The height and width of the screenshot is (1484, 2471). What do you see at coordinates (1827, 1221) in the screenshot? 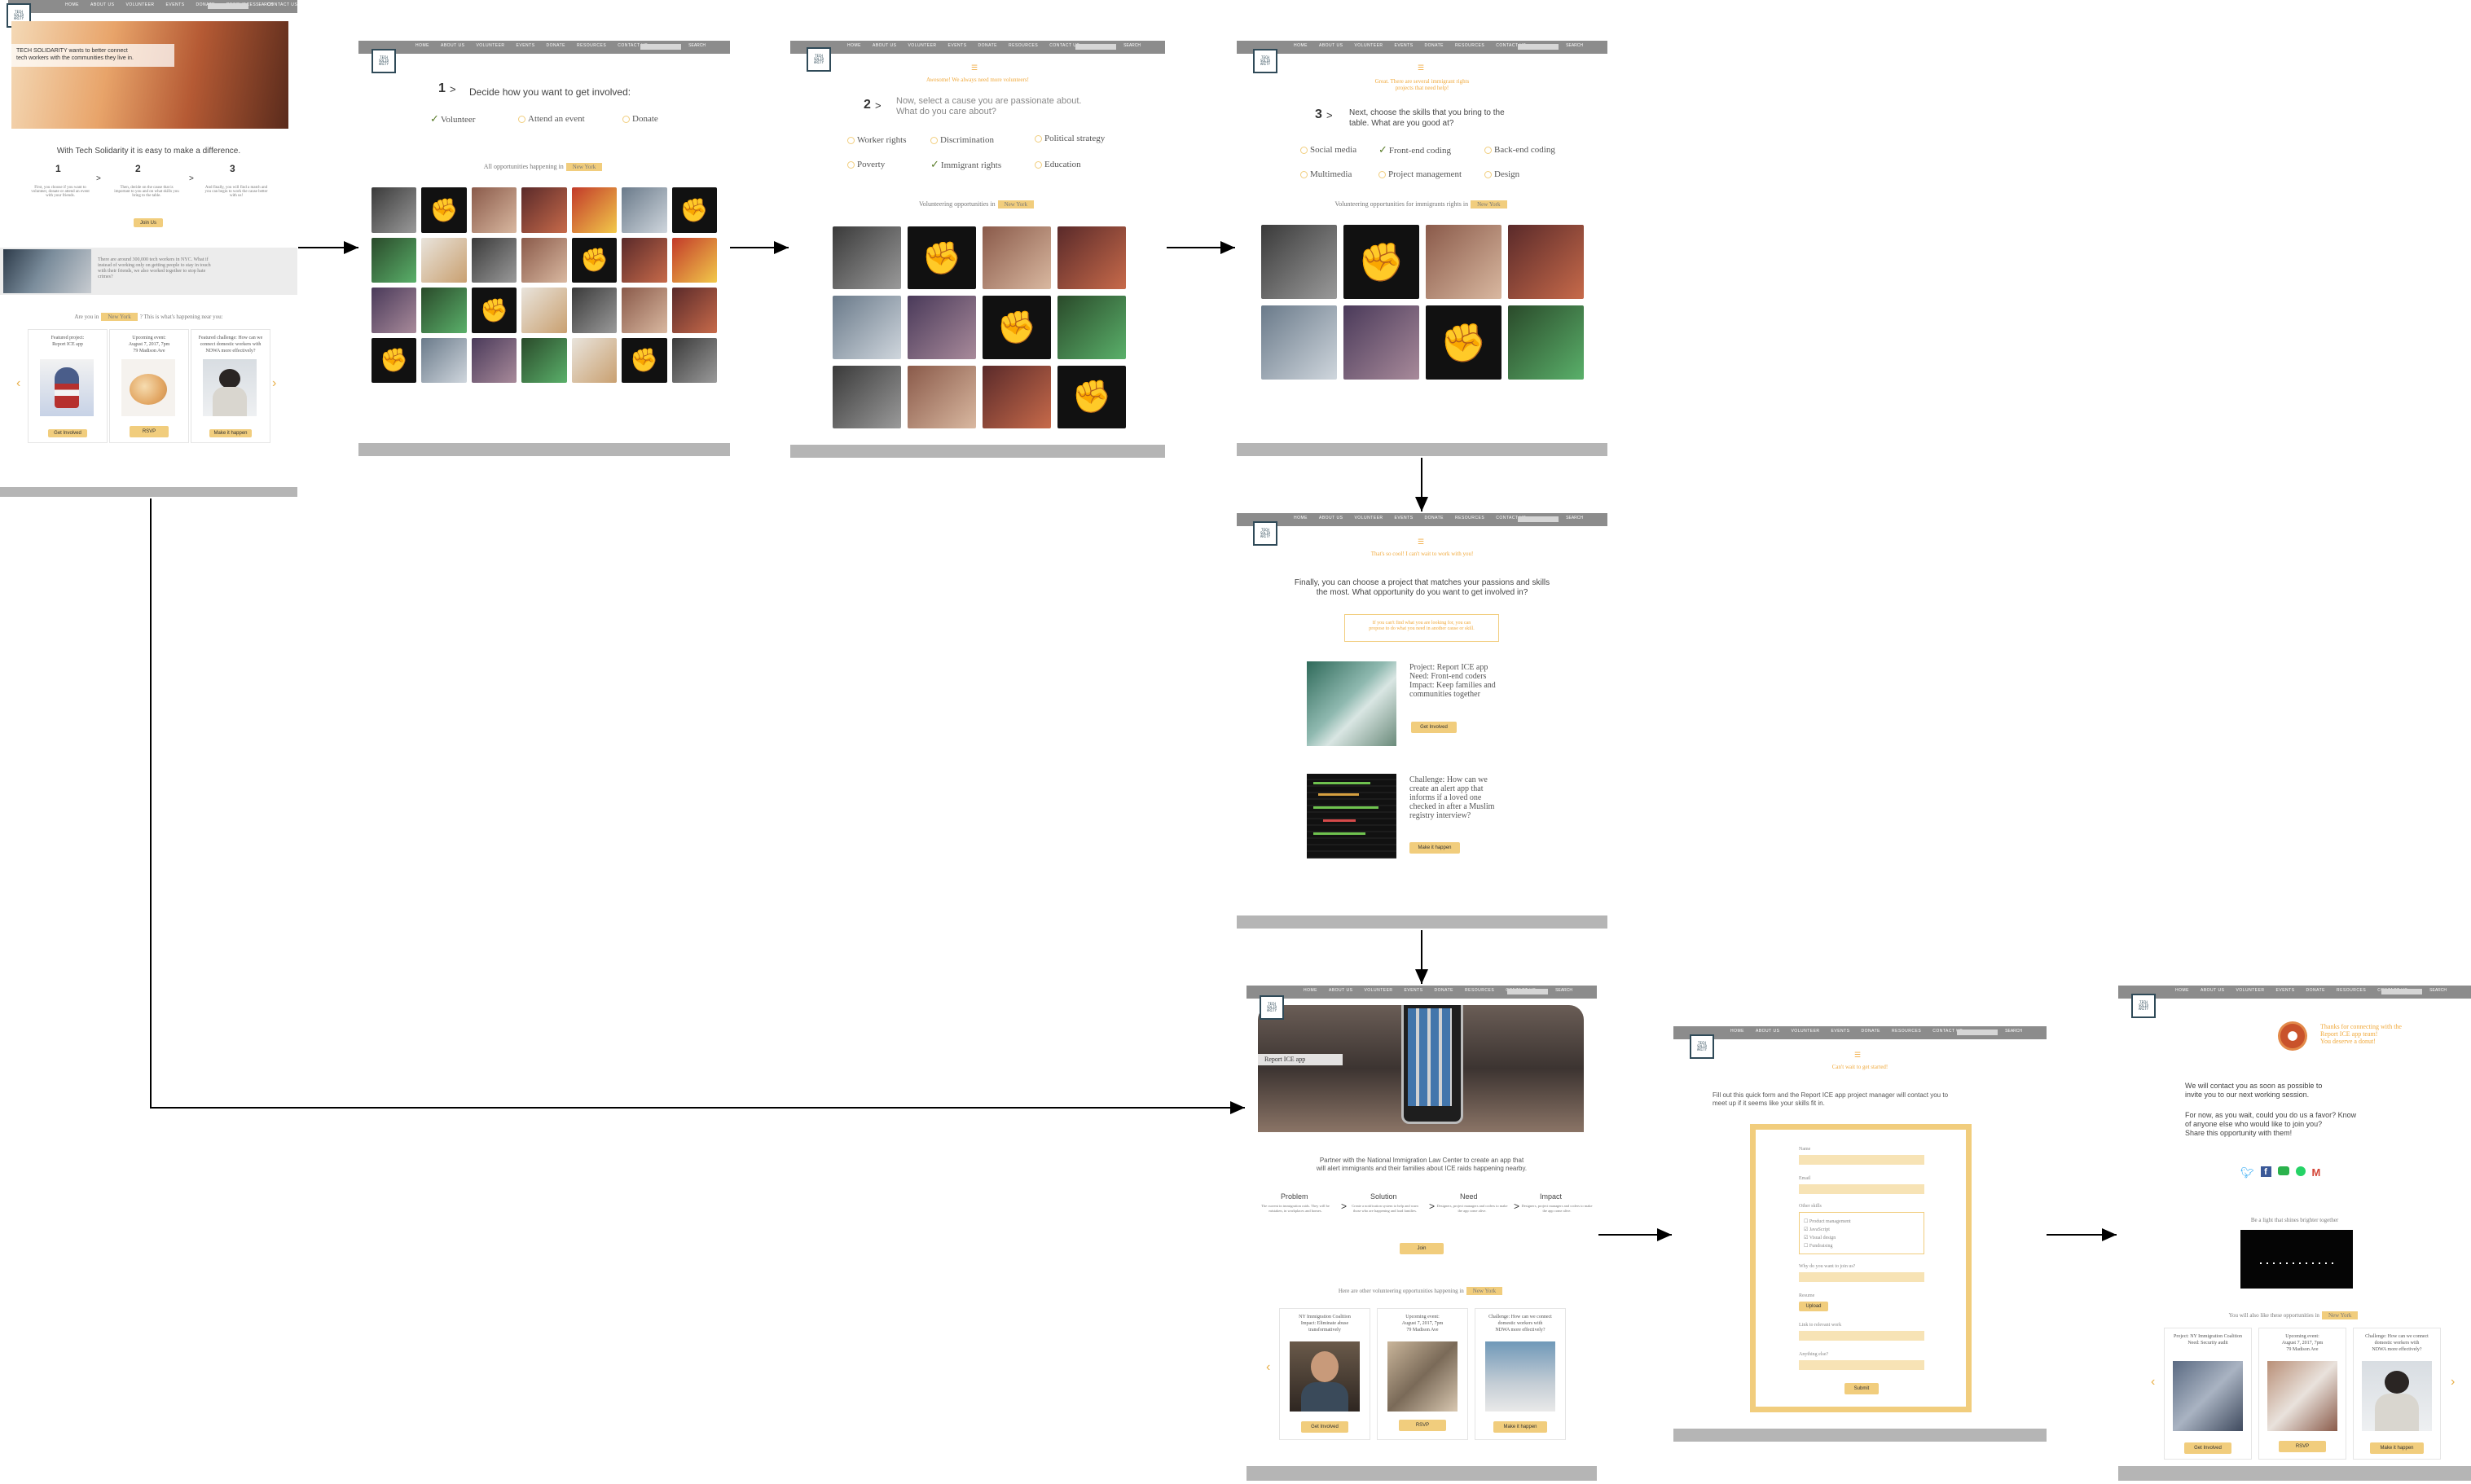
I see `skill-option: ☐ Product management` at bounding box center [1827, 1221].